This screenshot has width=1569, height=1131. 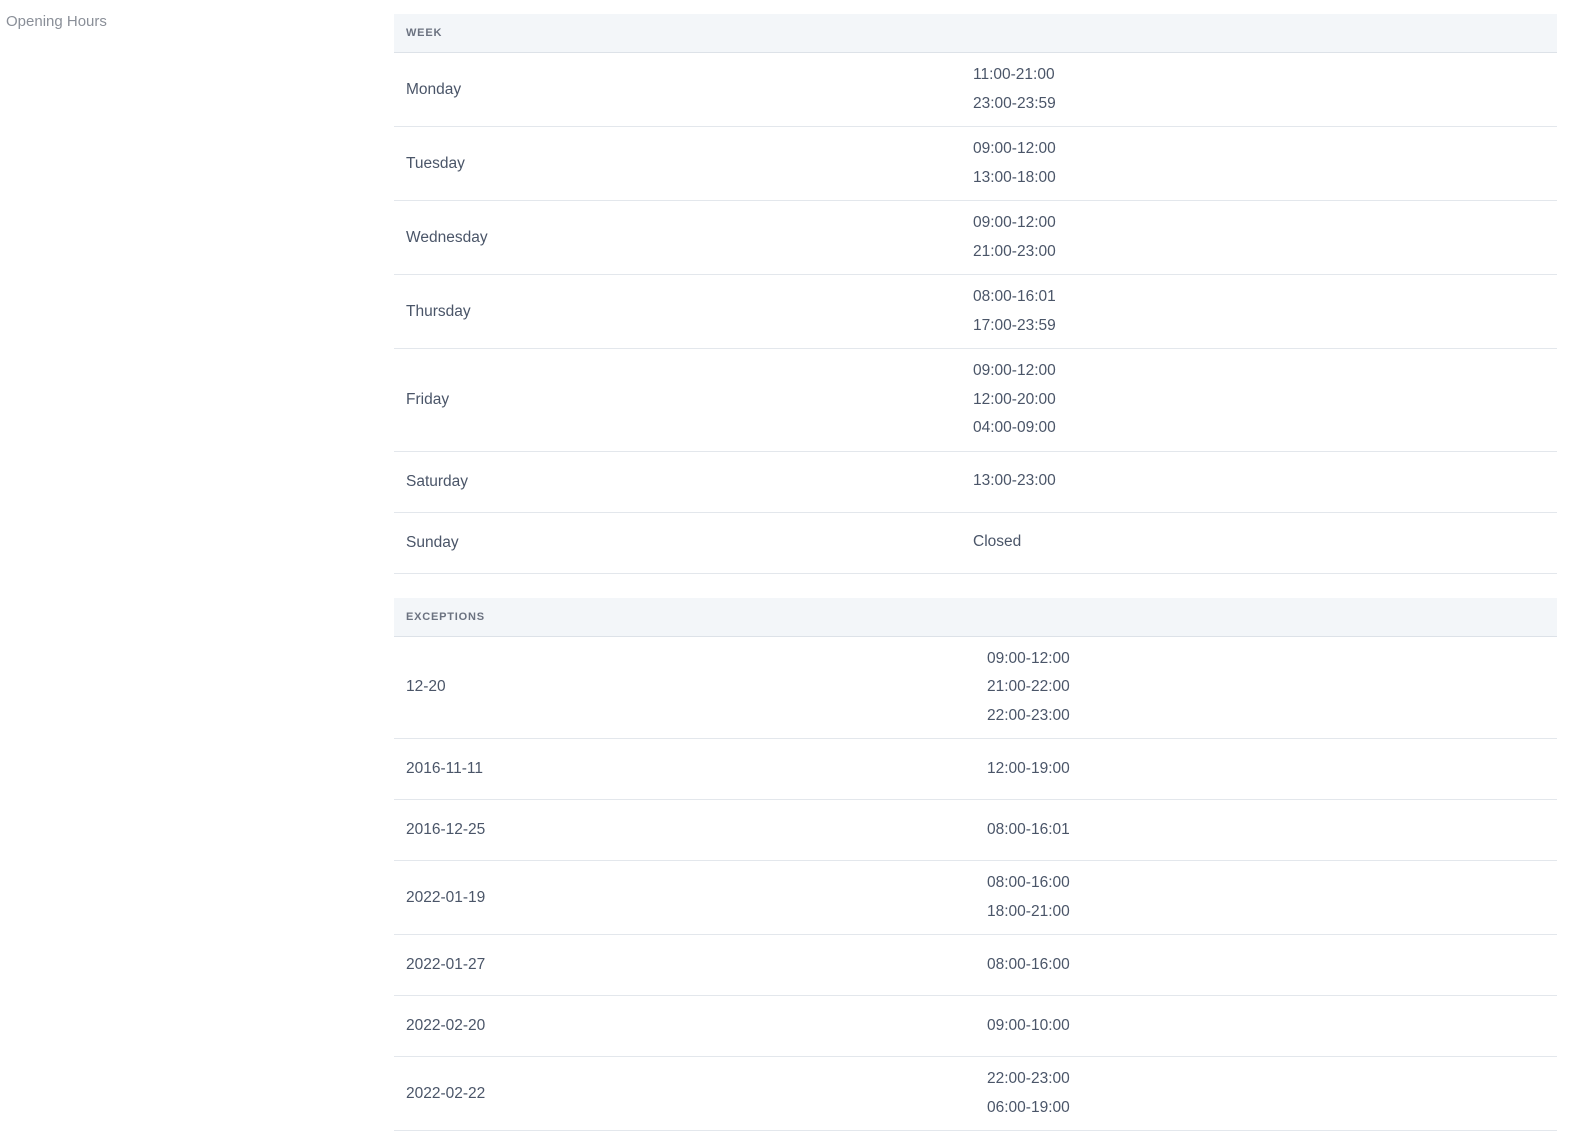 I want to click on week-hours-cell: 09:00-12:0012:00-20:0004:00-09:00, so click(x=1259, y=400).